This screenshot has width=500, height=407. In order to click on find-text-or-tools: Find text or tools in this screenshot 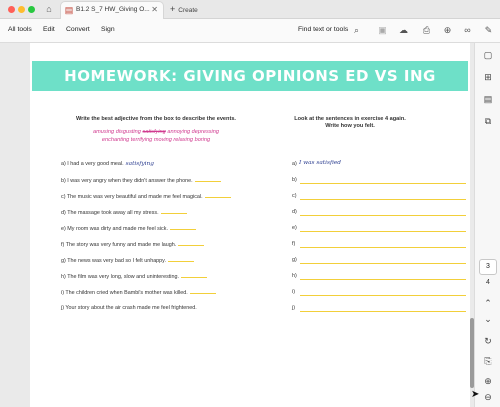, I will do `click(323, 29)`.